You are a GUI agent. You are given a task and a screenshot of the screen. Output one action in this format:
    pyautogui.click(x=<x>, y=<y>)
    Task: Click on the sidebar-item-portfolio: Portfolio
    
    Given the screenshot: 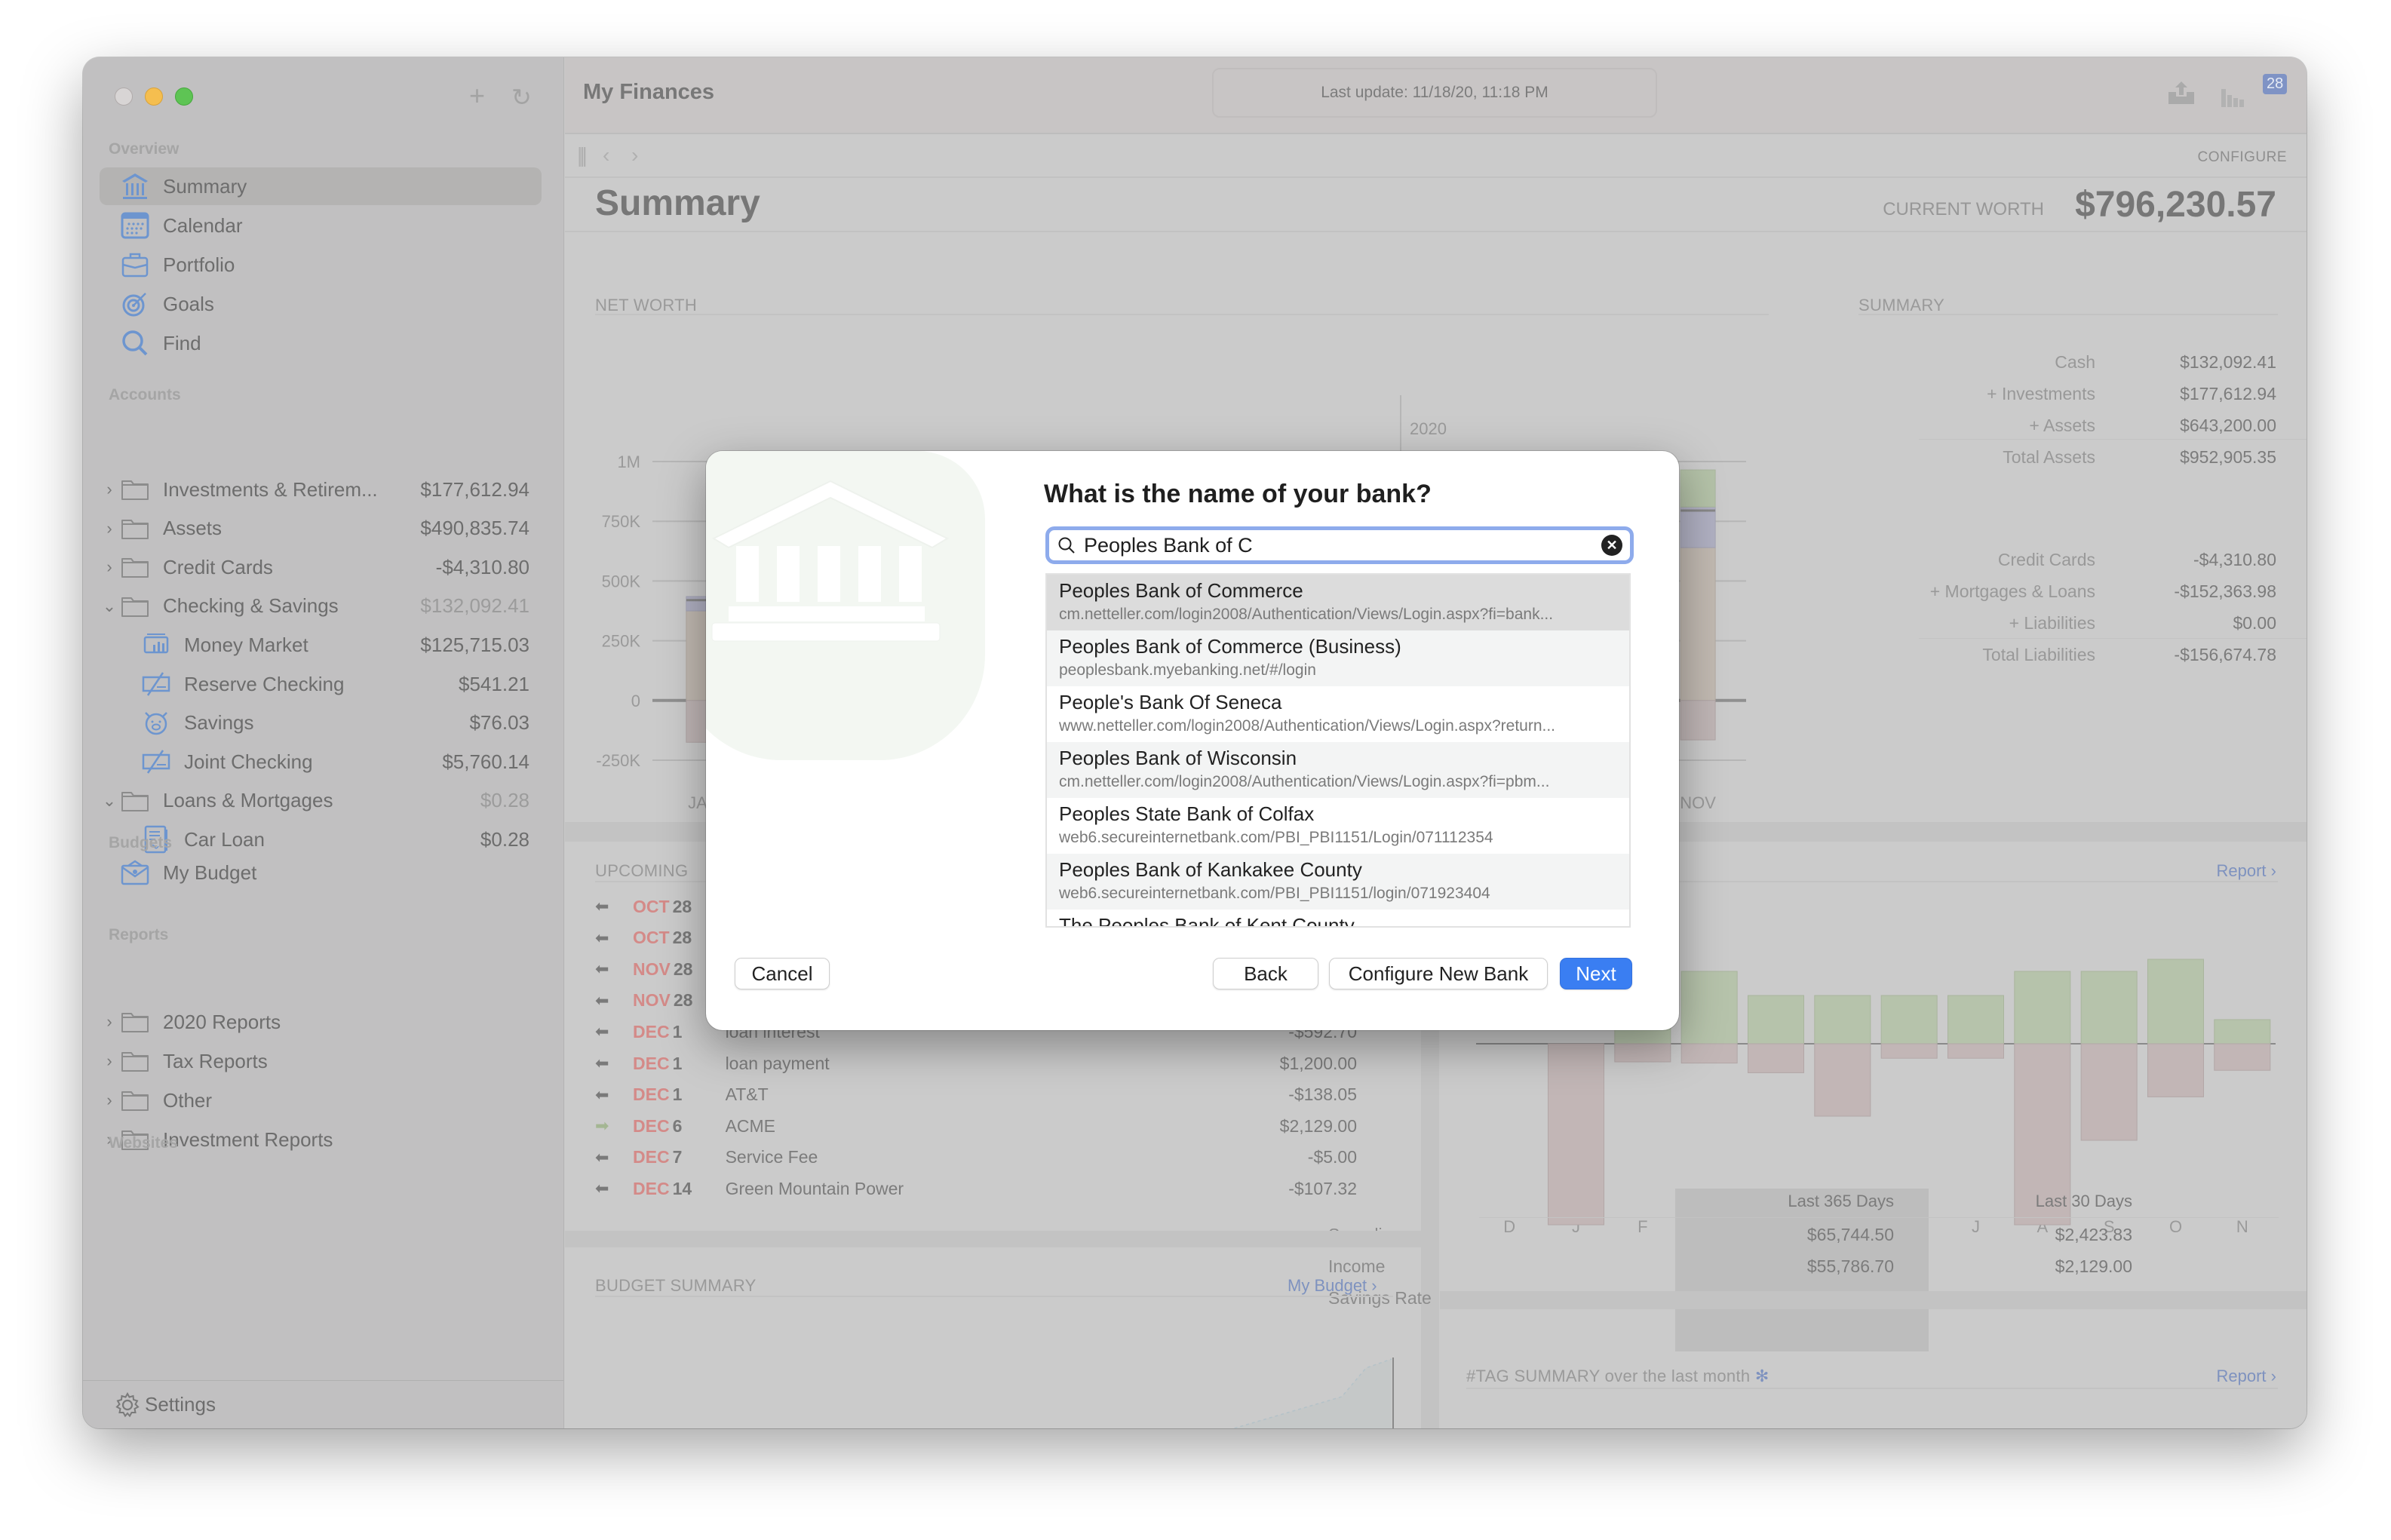 What is the action you would take?
    pyautogui.click(x=321, y=265)
    